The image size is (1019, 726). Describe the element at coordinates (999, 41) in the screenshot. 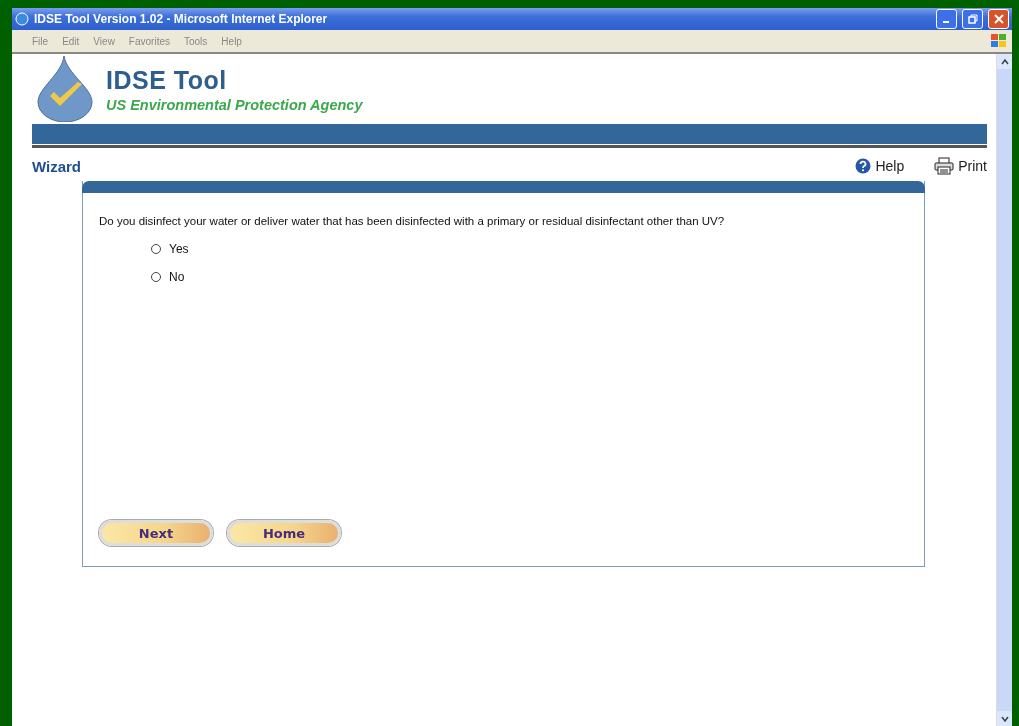

I see `windows-logo-icon` at that location.